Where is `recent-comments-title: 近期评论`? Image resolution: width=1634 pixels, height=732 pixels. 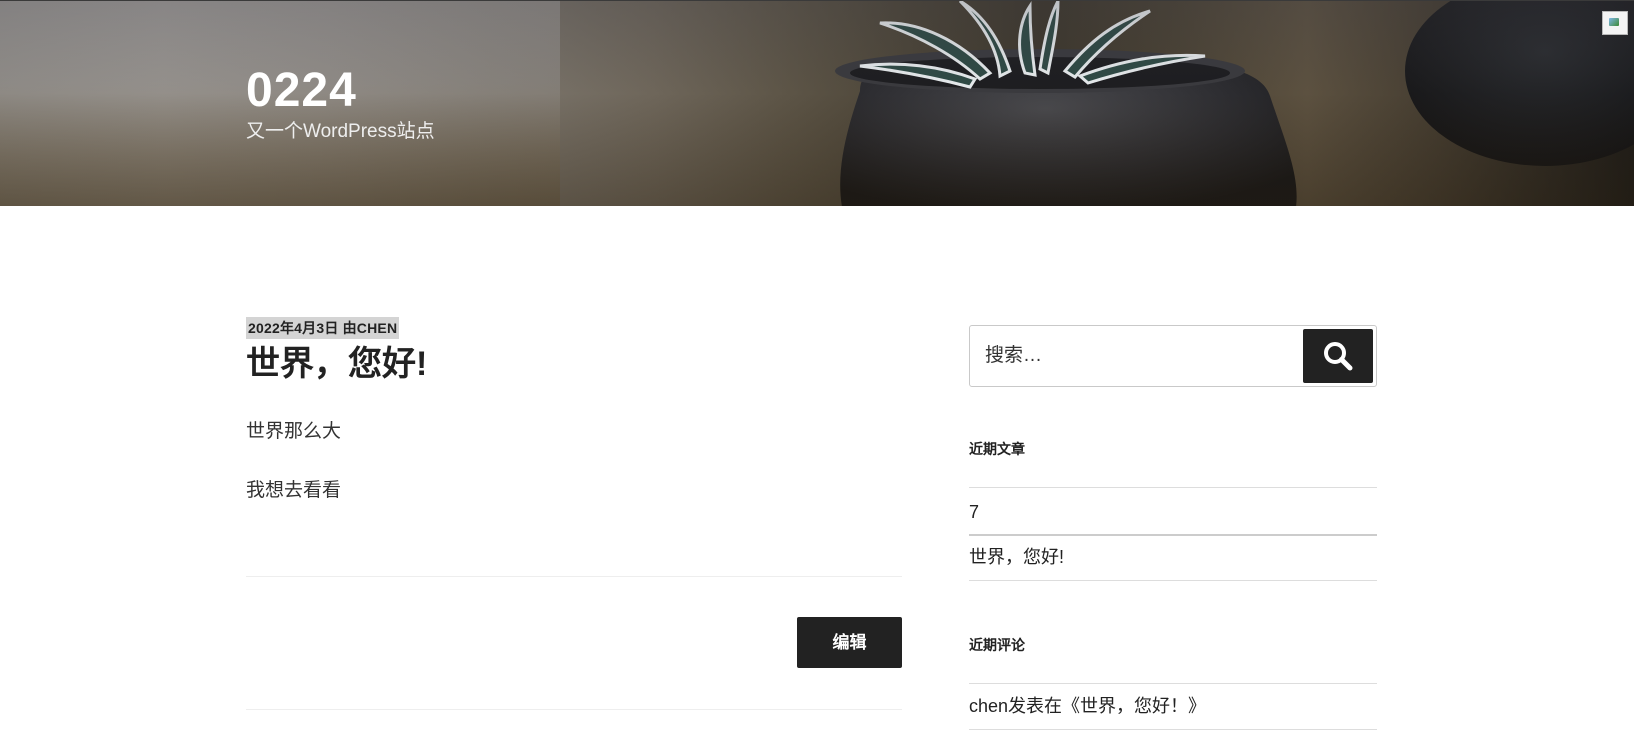
recent-comments-title: 近期评论 is located at coordinates (997, 645).